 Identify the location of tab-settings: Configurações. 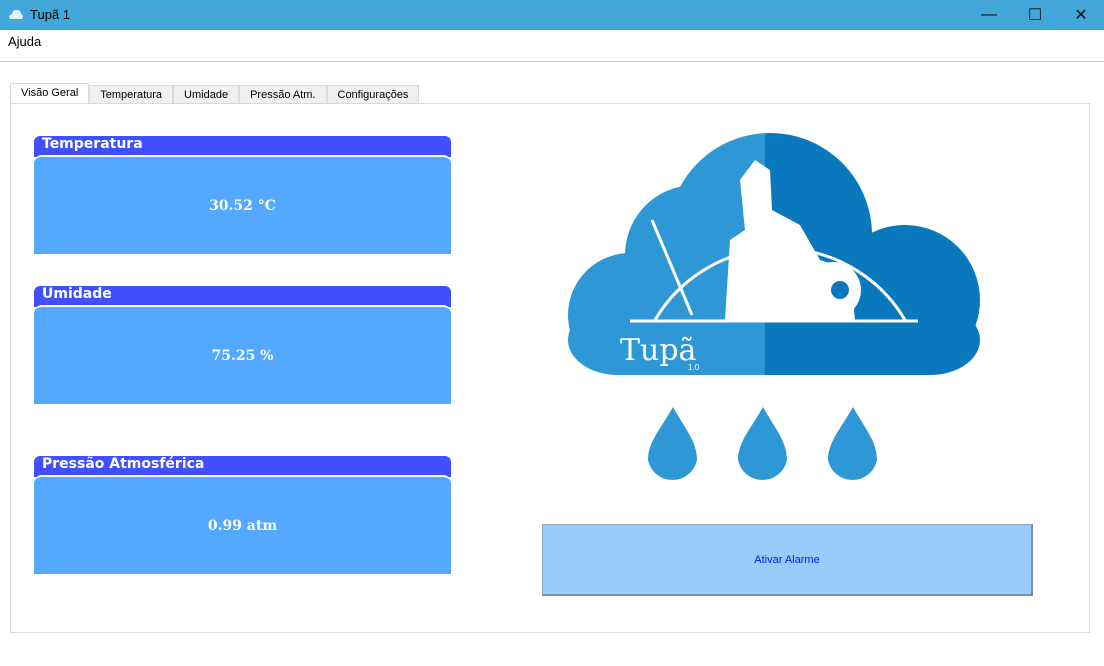
(373, 95).